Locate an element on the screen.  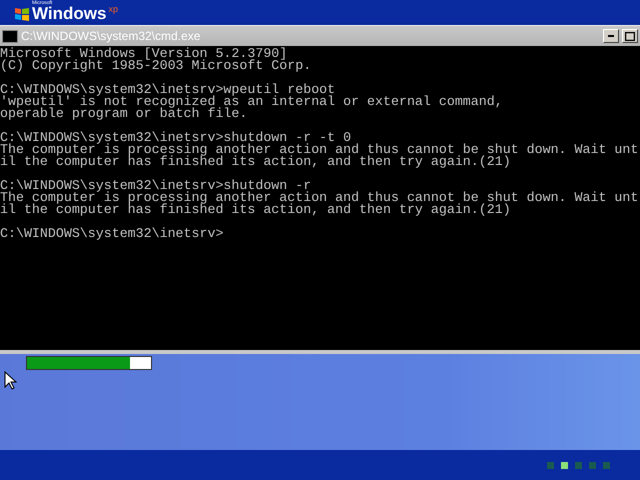
maximize-button is located at coordinates (630, 36).